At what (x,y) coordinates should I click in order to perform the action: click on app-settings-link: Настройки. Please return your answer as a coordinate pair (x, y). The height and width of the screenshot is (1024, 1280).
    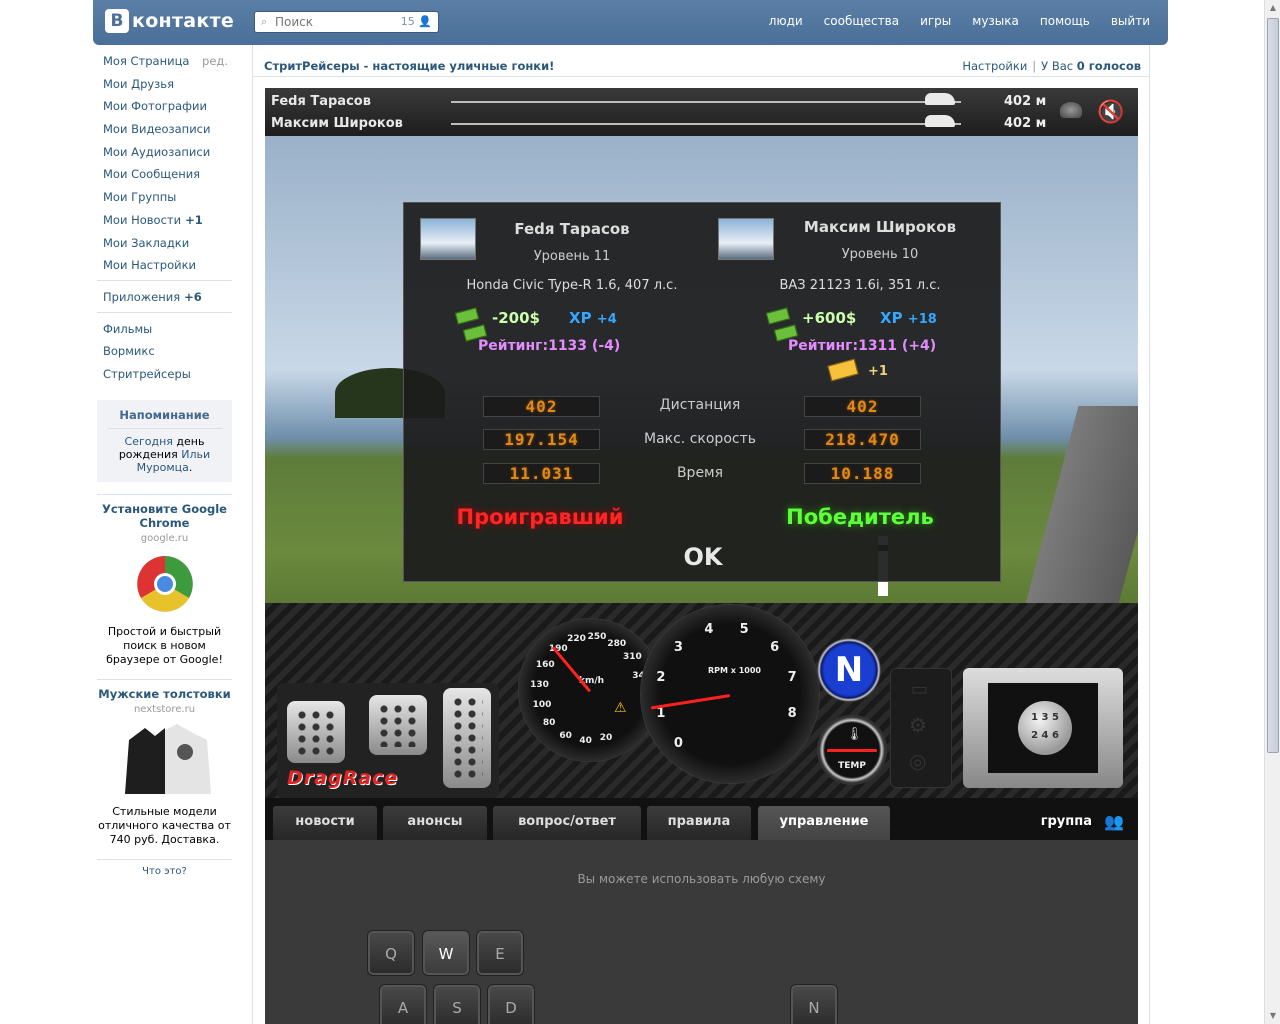
    Looking at the image, I should click on (994, 66).